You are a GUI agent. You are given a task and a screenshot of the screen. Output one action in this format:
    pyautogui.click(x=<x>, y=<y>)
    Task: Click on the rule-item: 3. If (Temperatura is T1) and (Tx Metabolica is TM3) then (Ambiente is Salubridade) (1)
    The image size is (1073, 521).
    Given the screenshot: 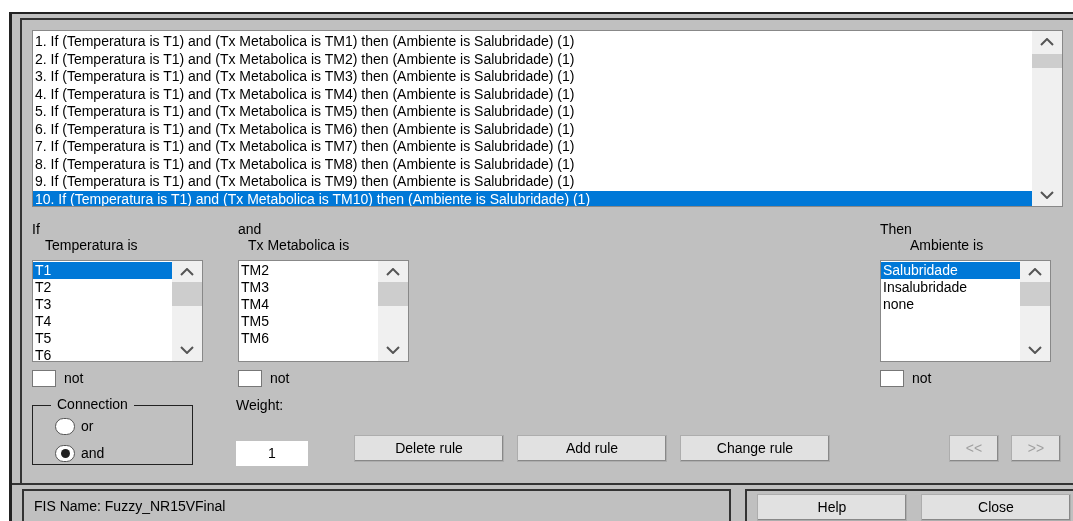 What is the action you would take?
    pyautogui.click(x=532, y=77)
    